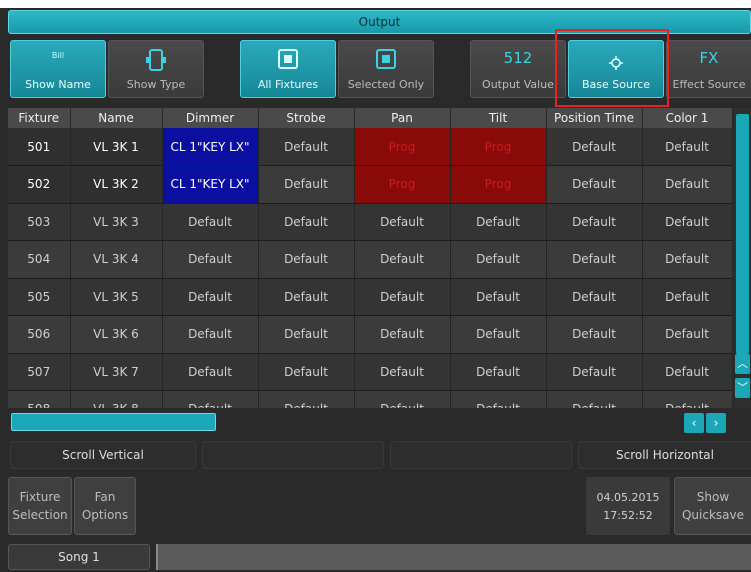  I want to click on horizontal-scroll-thumb, so click(113, 422).